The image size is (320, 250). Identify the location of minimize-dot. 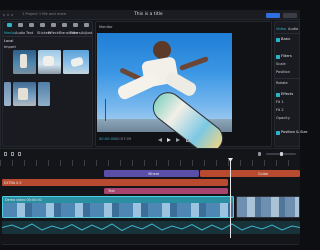
(8, 14).